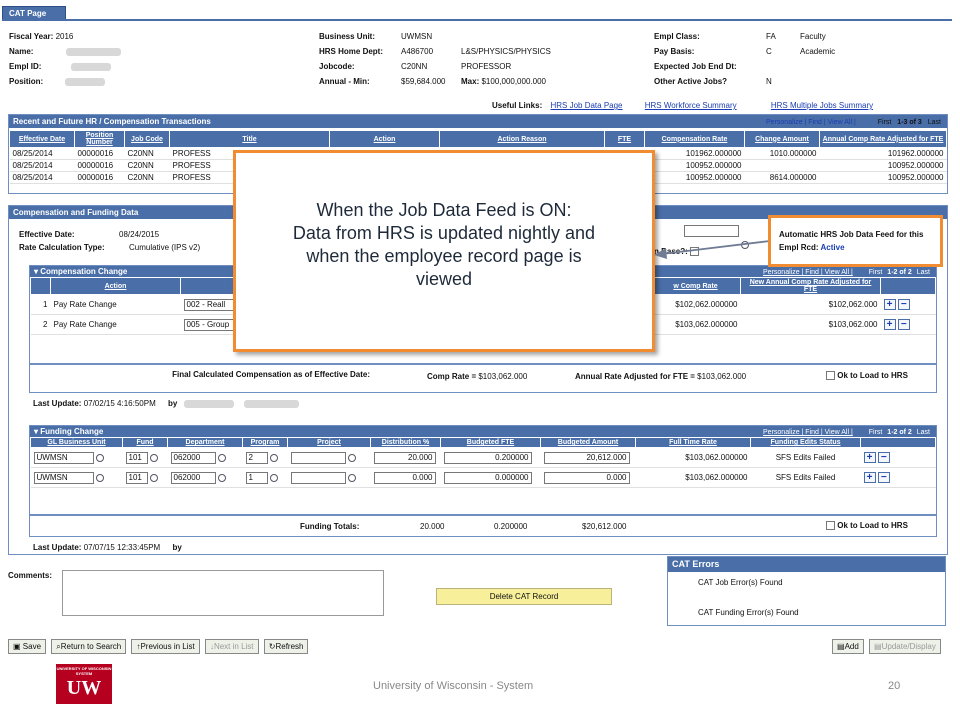 The width and height of the screenshot is (960, 720). I want to click on col-budgeted-fte: Budgeted FTE, so click(490, 442).